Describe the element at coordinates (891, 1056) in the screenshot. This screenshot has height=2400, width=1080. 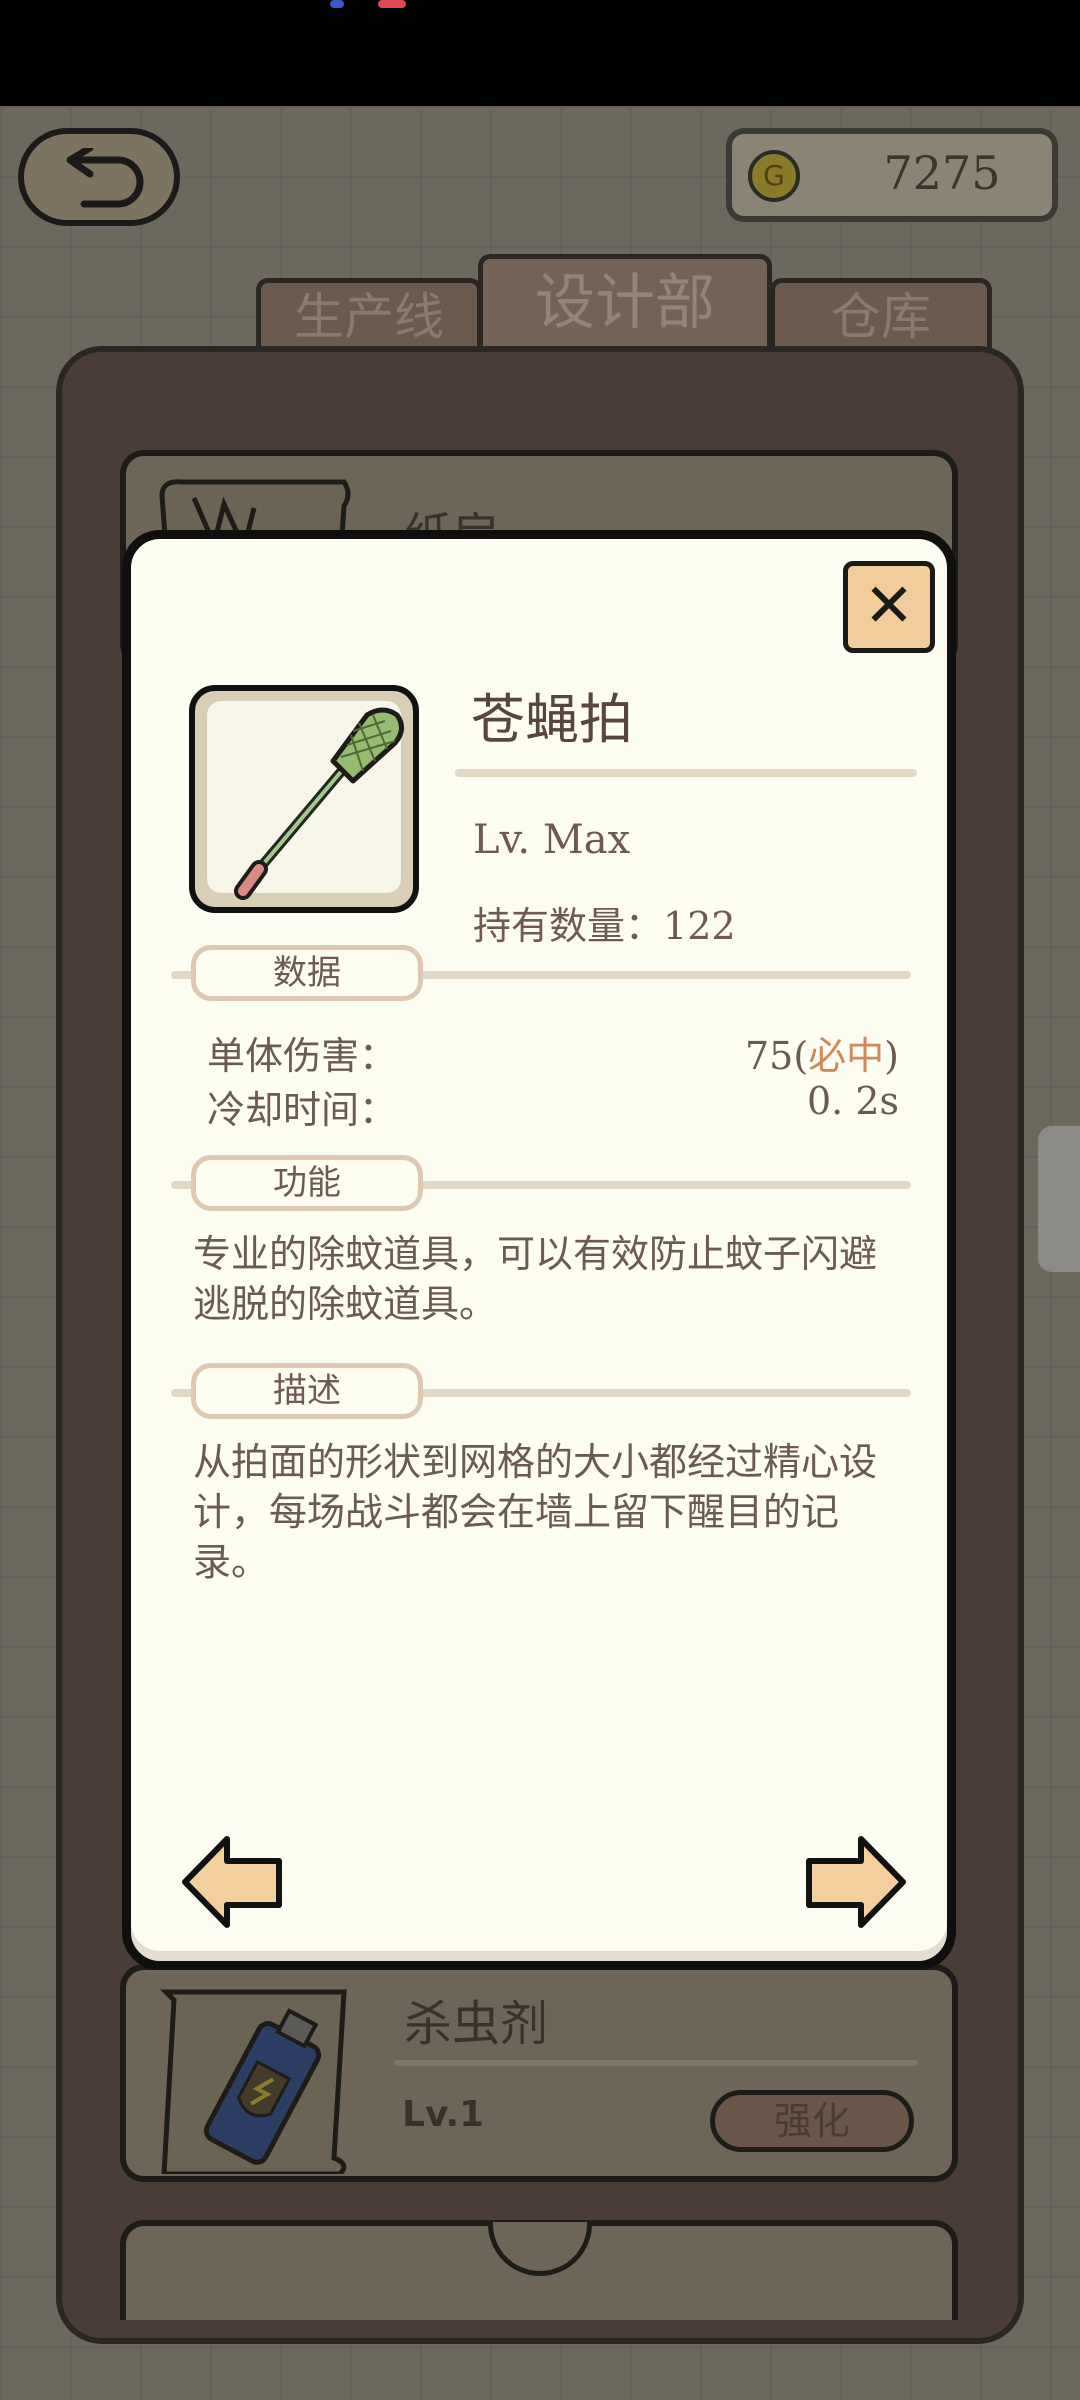
I see `paren-close: )` at that location.